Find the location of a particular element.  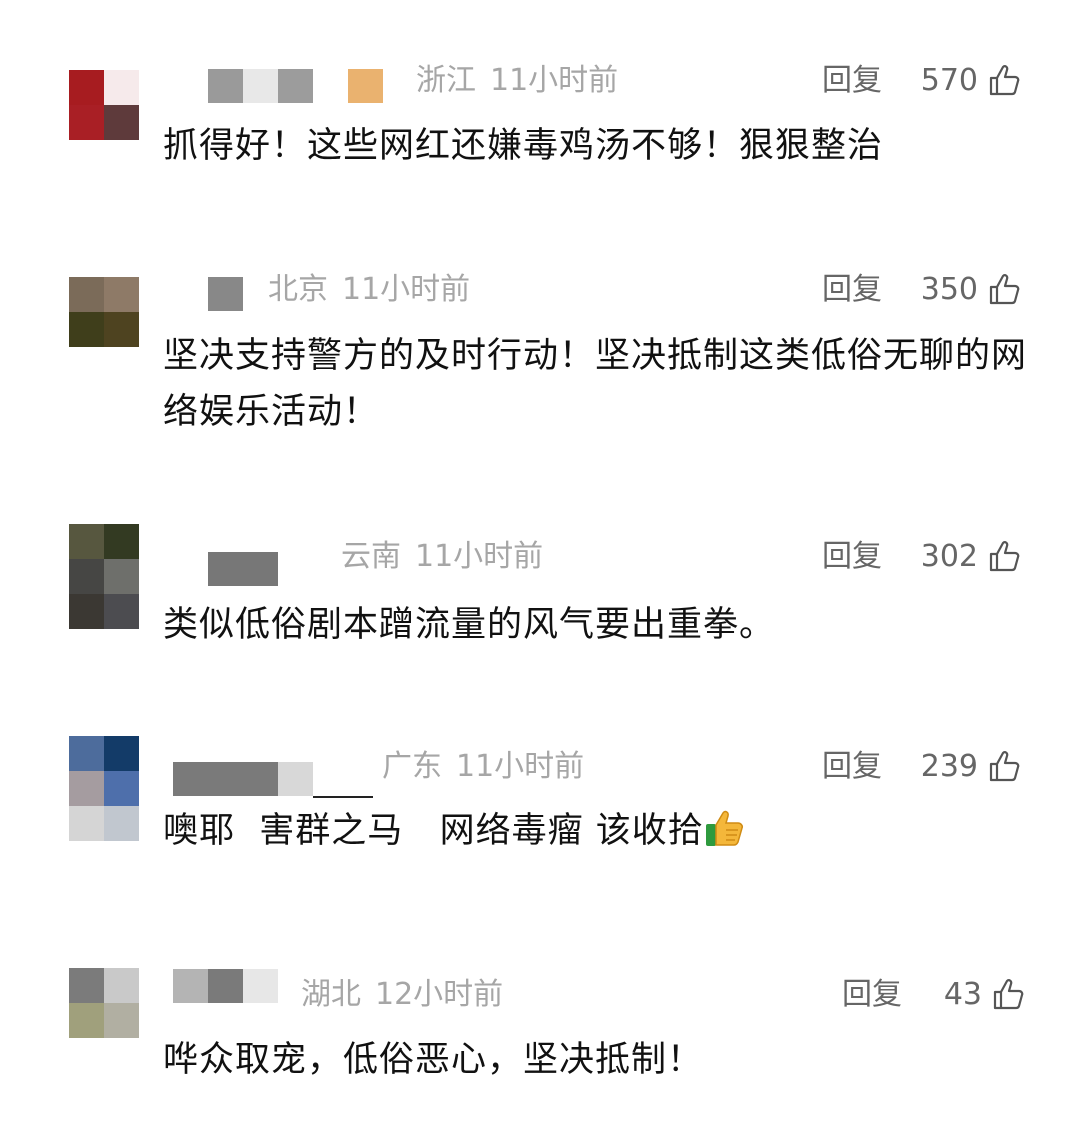

location-label: 浙江 is located at coordinates (446, 80).